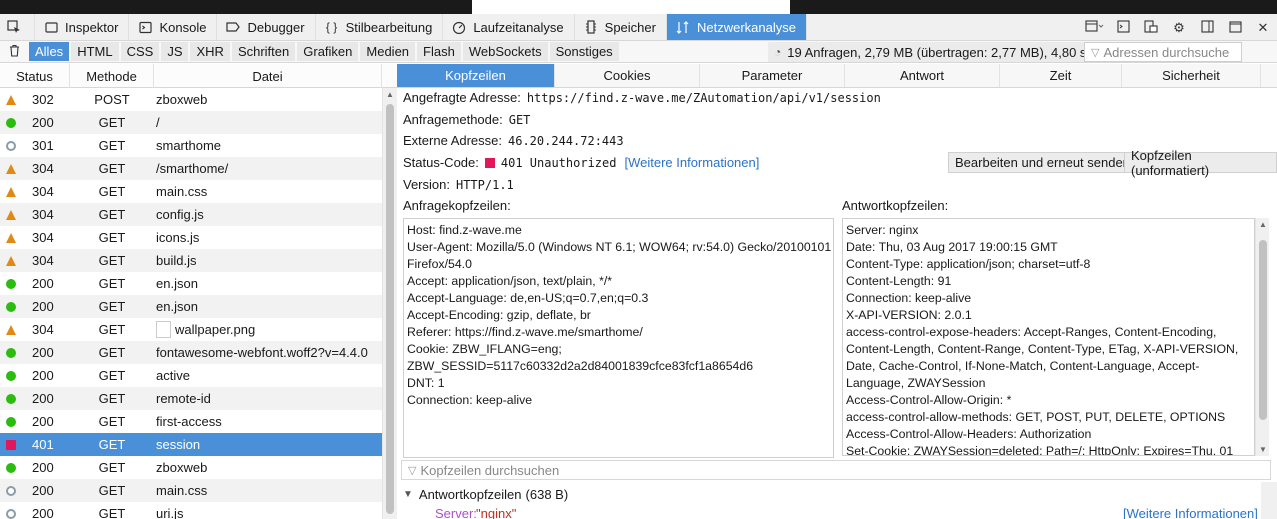  I want to click on table-row: 301 GET smarthome, so click(191, 145).